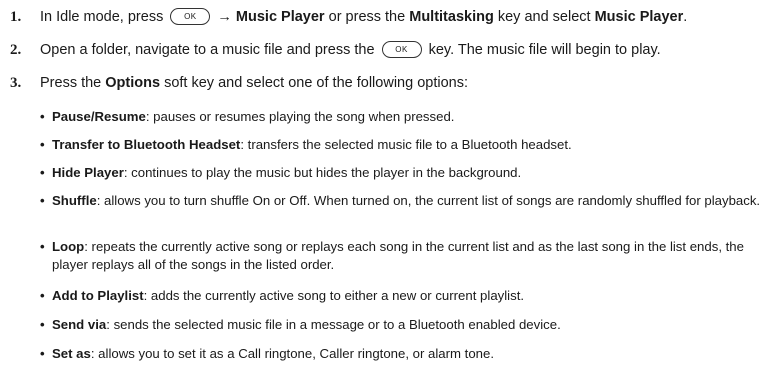 Image resolution: width=784 pixels, height=382 pixels. Describe the element at coordinates (16, 17) in the screenshot. I see `step-number: 1.` at that location.